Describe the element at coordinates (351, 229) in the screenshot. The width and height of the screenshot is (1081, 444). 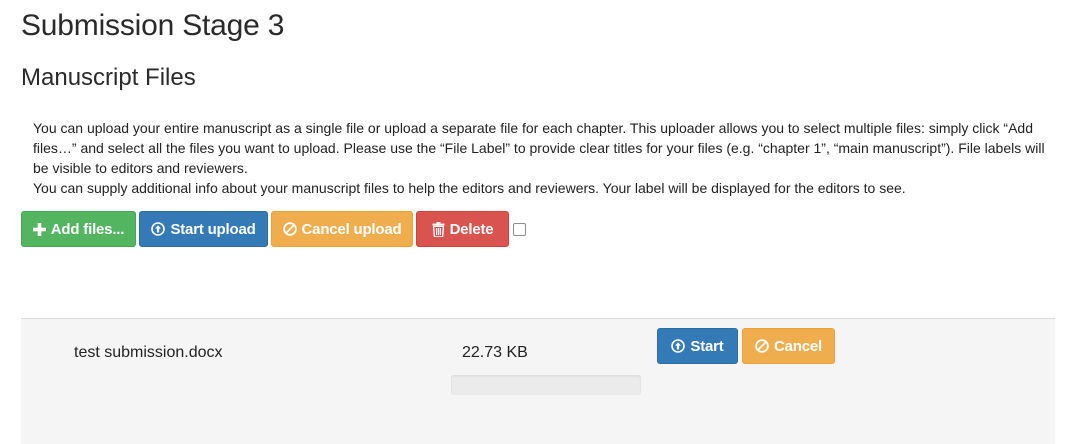
I see `cancel-upload-label: Cancel upload` at that location.